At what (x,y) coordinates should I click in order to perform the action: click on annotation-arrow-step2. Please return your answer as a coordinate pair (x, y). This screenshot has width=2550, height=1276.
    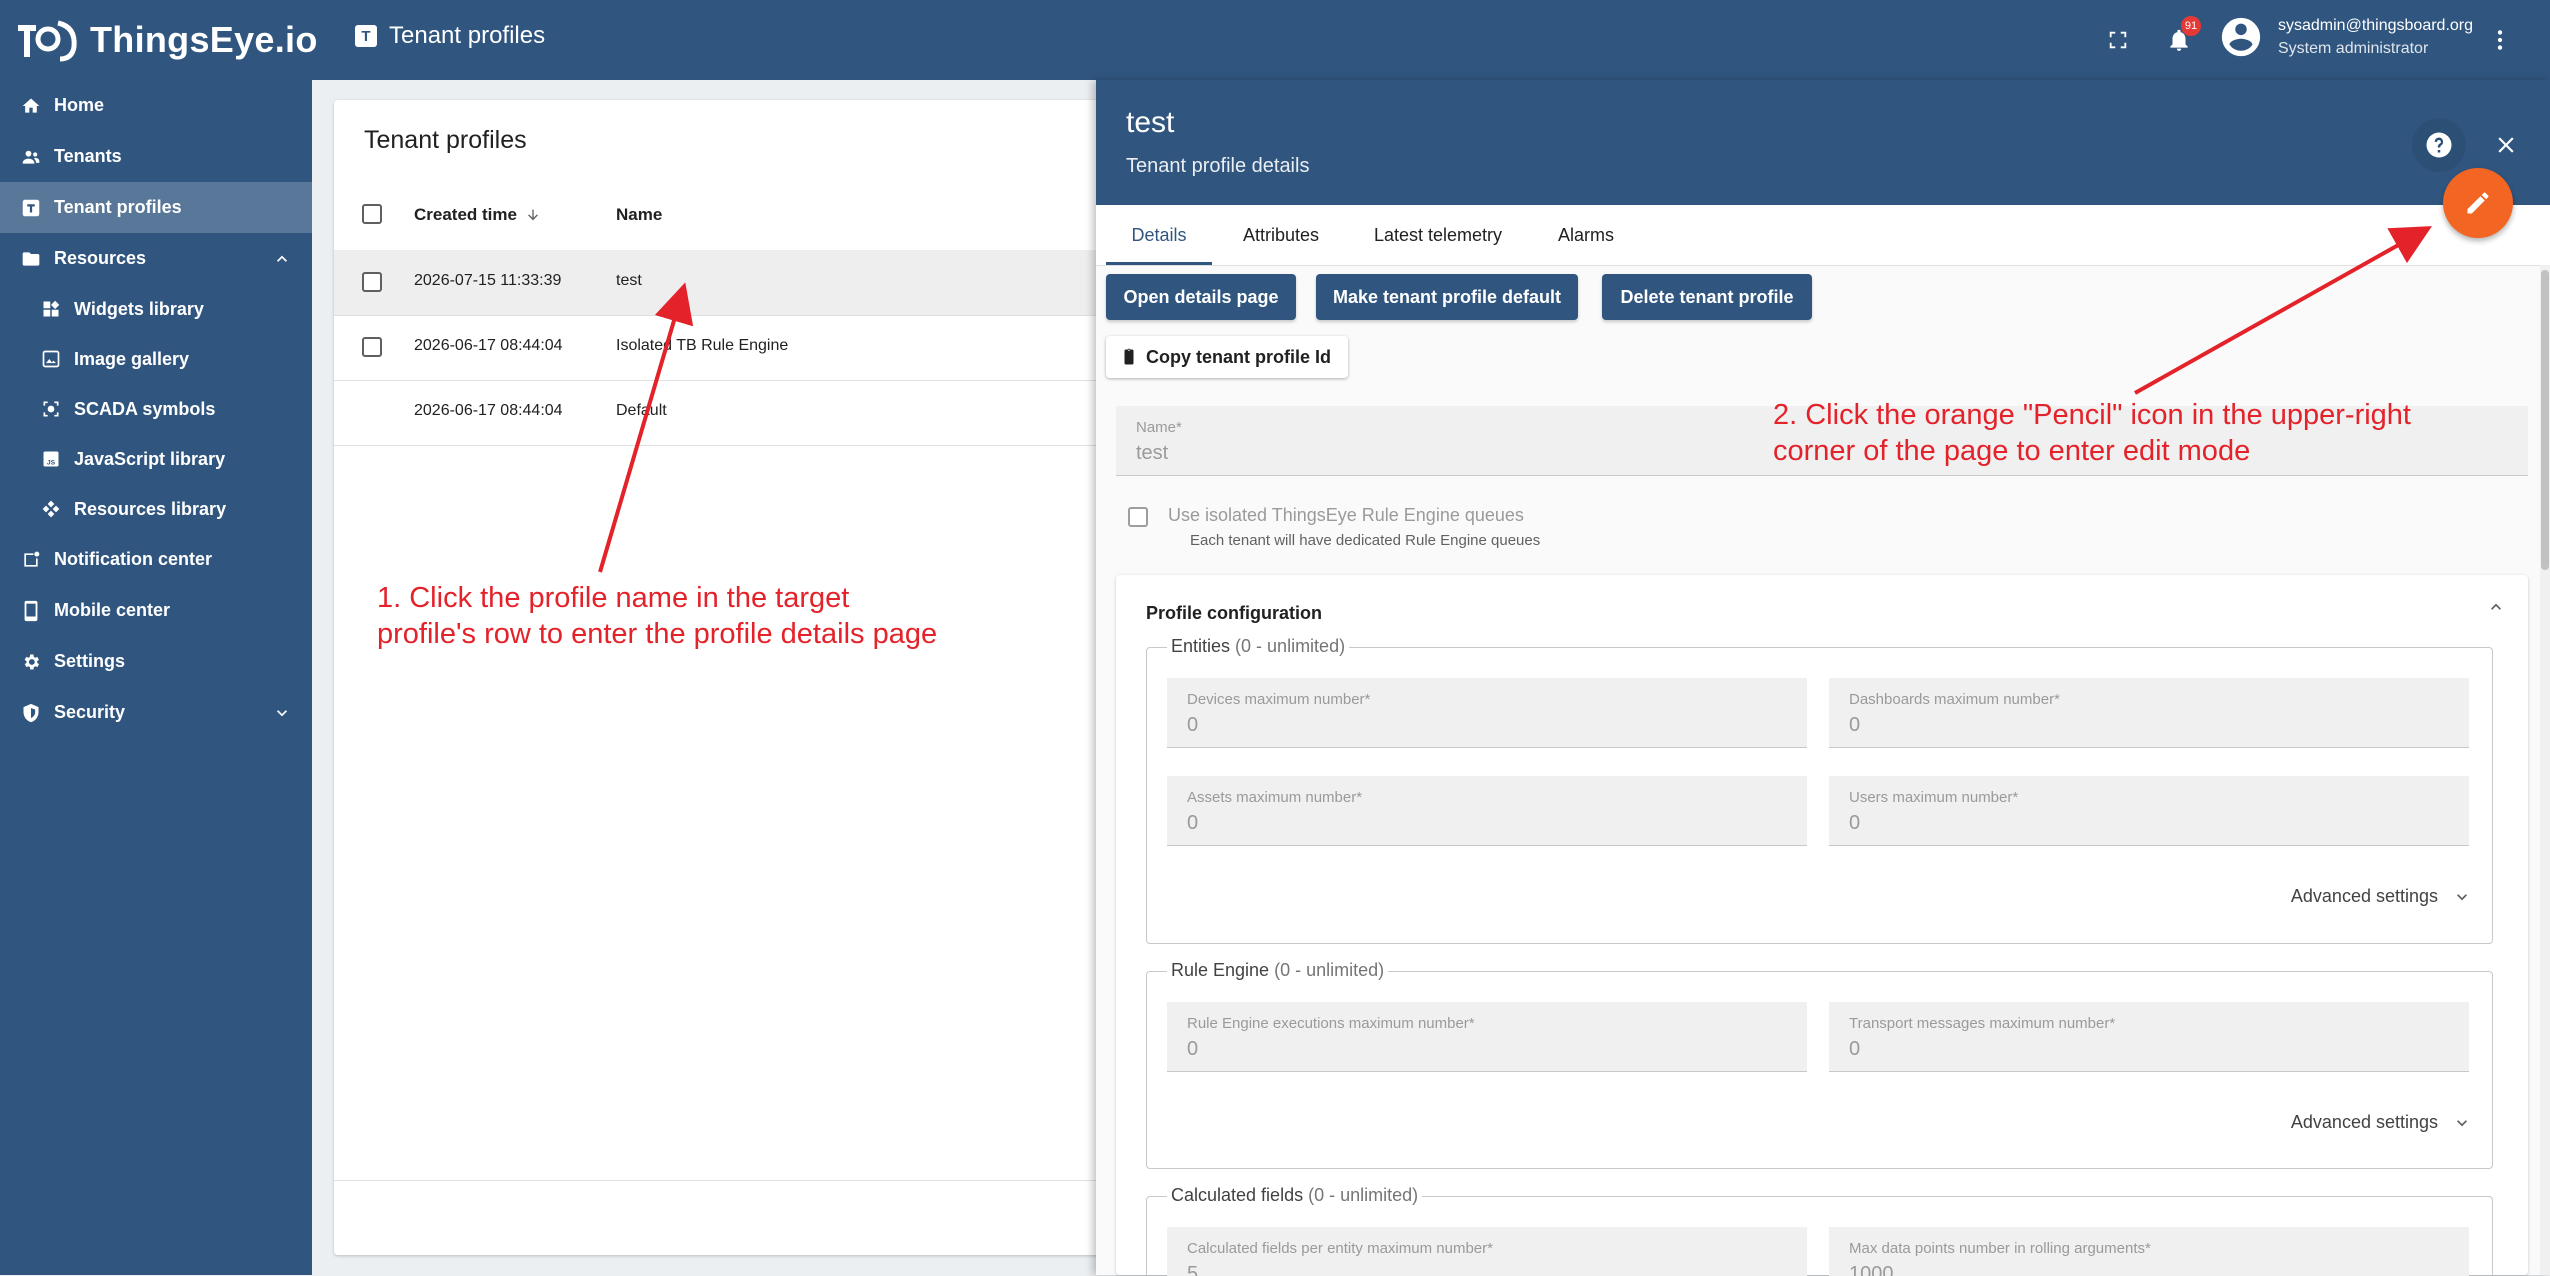
    Looking at the image, I should click on (2283, 310).